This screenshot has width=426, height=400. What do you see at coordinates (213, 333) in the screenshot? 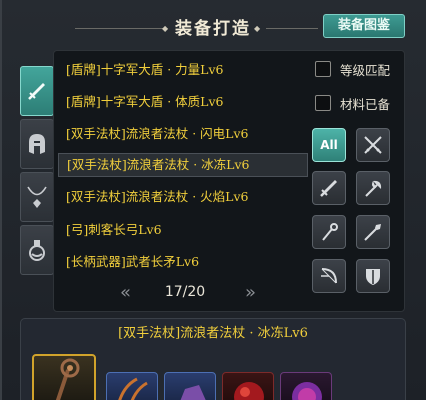
I see `detail-title: [双手法杖]流浪者法杖 · 冰冻Lv6` at bounding box center [213, 333].